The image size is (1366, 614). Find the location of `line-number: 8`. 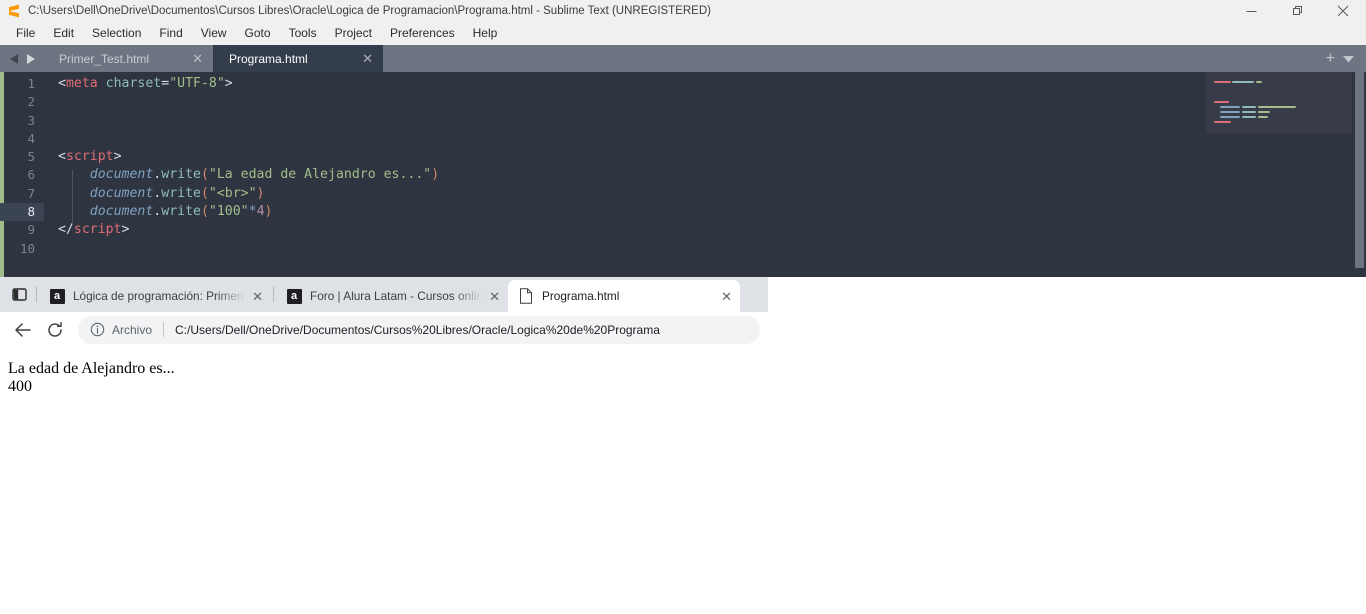

line-number: 8 is located at coordinates (31, 212).